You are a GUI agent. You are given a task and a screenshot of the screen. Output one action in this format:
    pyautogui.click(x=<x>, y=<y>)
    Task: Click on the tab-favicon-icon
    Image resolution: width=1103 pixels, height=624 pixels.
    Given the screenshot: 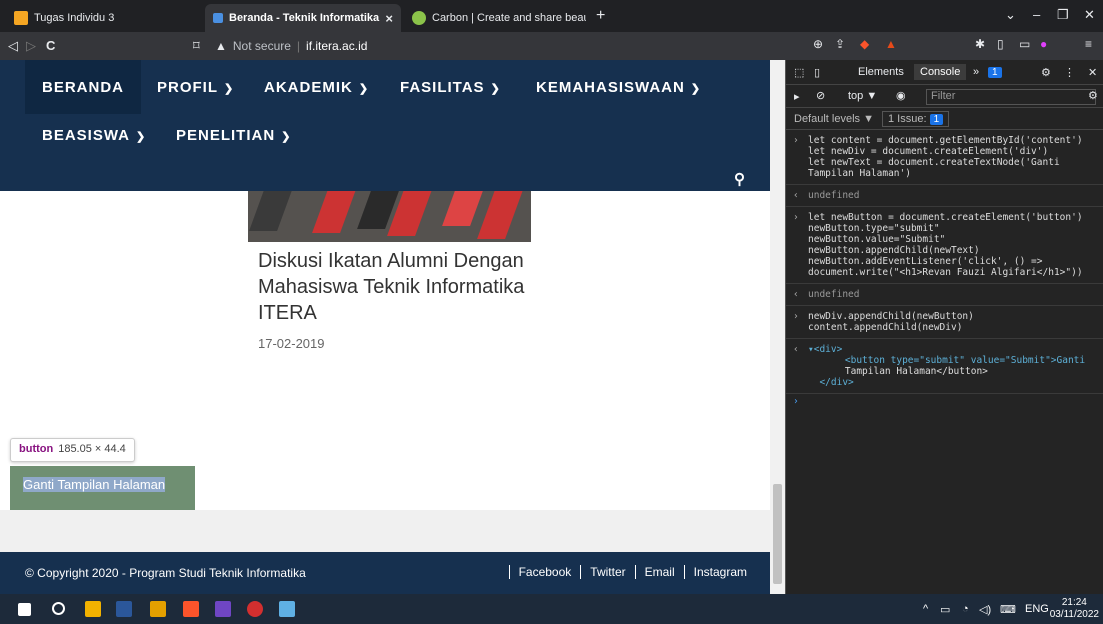 What is the action you would take?
    pyautogui.click(x=218, y=18)
    